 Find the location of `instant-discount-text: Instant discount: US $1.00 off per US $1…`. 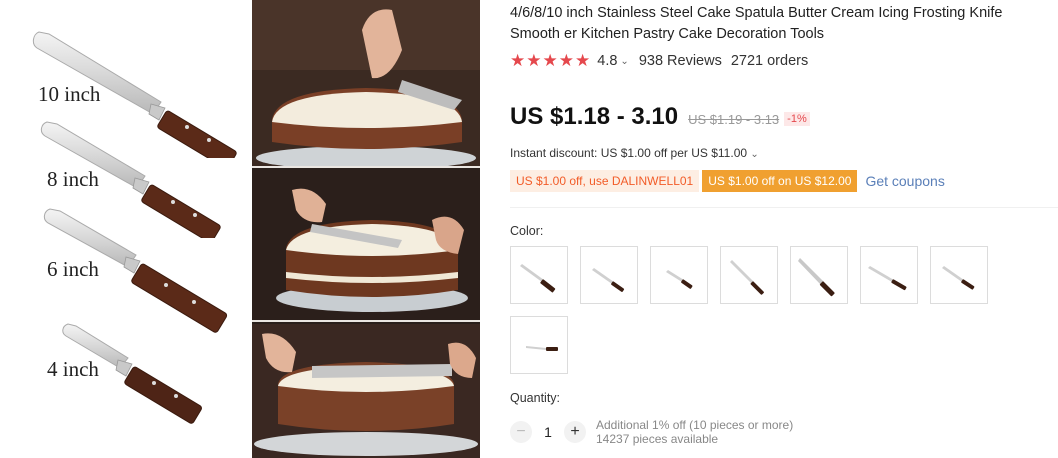

instant-discount-text: Instant discount: US $1.00 off per US $1… is located at coordinates (629, 153).